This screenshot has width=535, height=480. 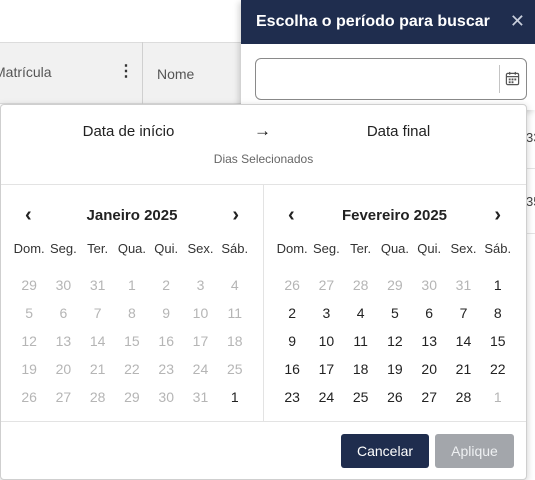 What do you see at coordinates (142, 73) in the screenshot?
I see `column-divider` at bounding box center [142, 73].